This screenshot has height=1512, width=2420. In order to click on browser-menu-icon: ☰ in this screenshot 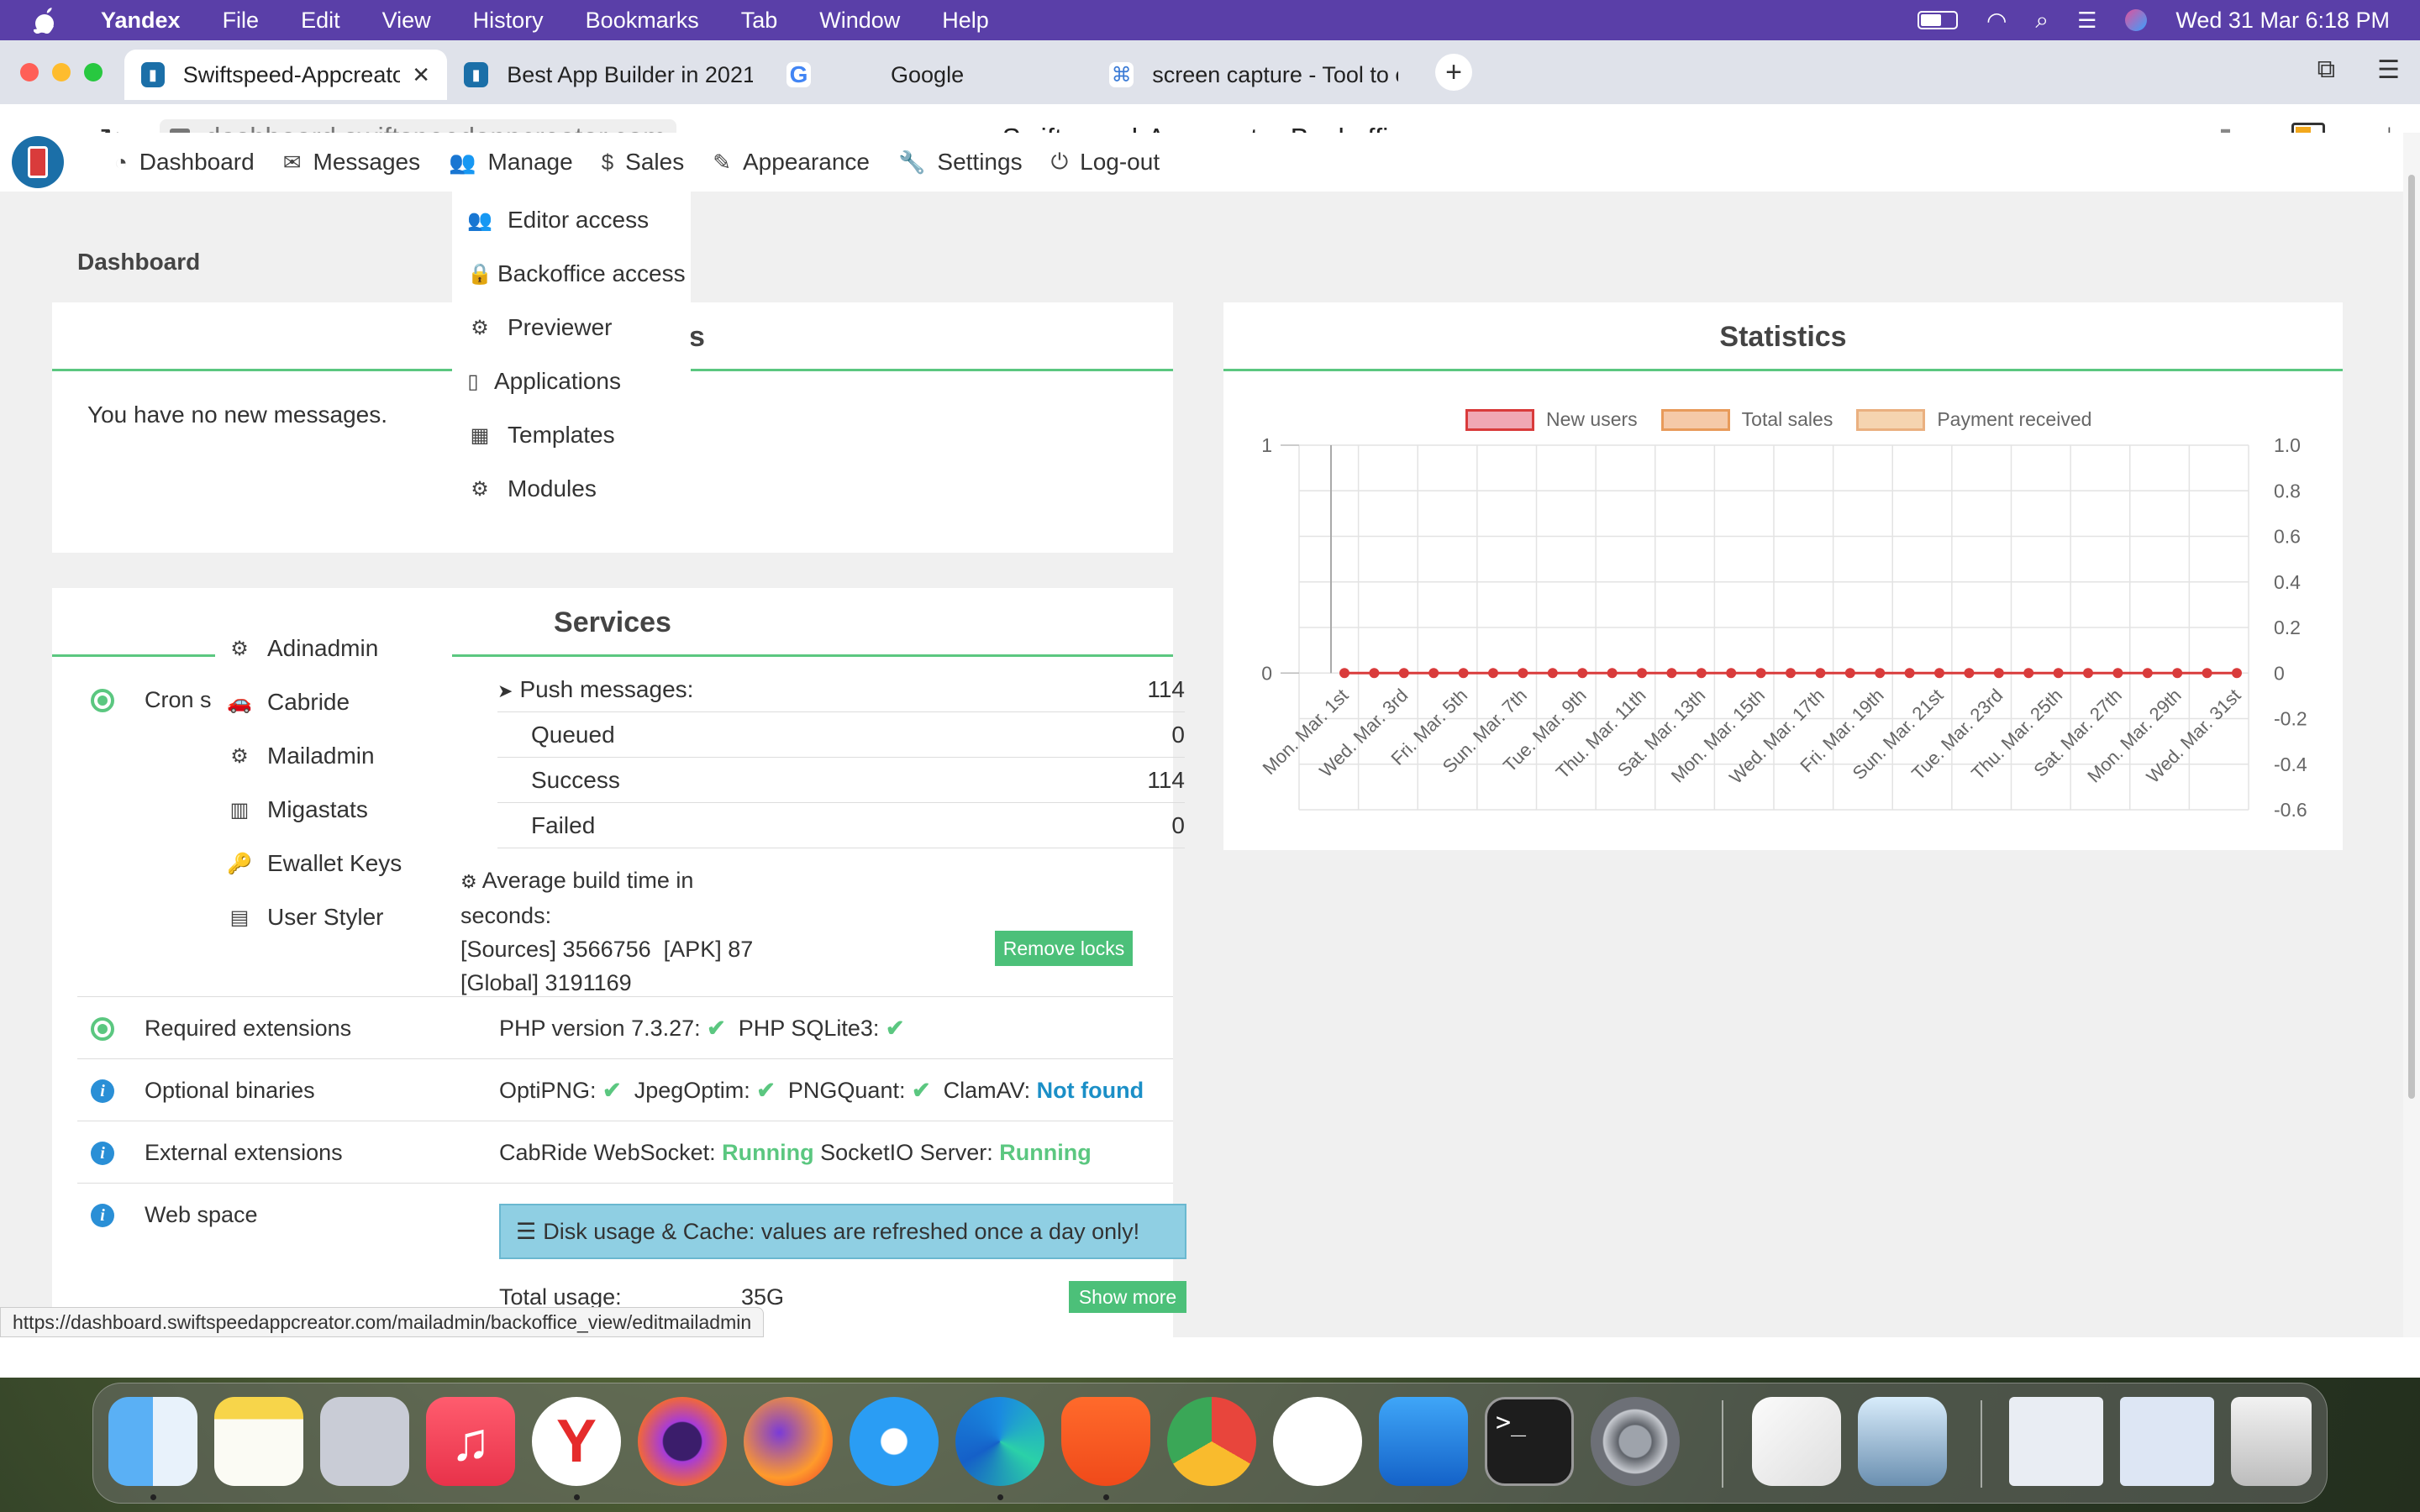, I will do `click(2389, 70)`.